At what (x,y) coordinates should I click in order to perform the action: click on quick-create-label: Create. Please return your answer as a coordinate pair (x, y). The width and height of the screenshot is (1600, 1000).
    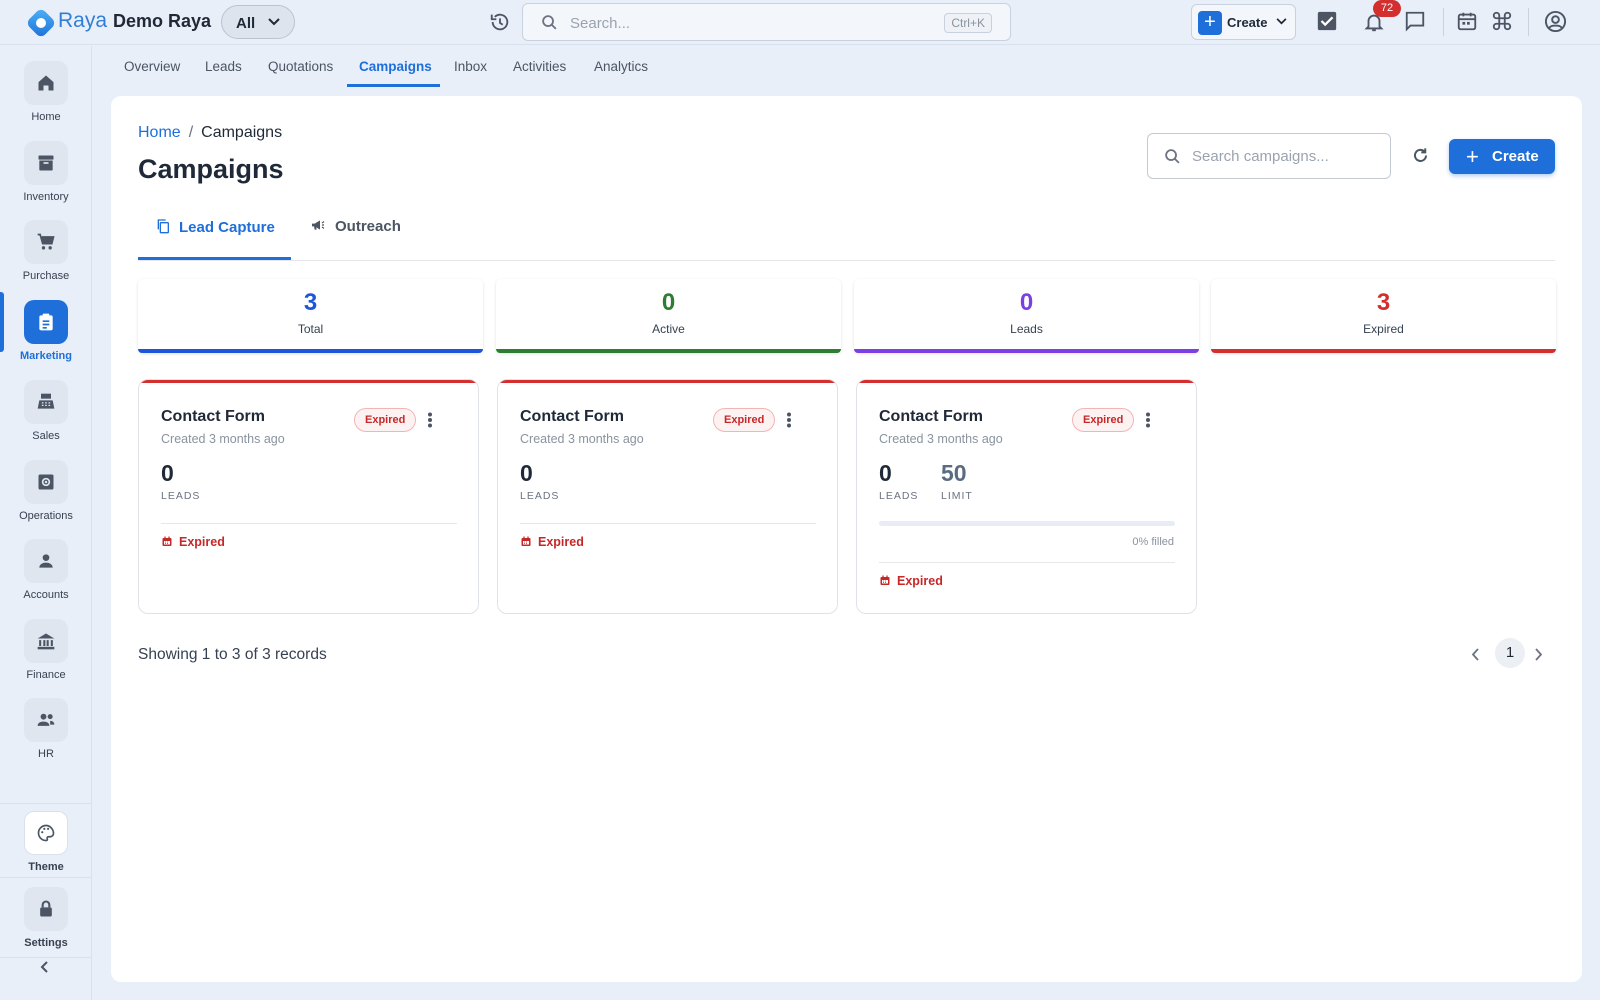
    Looking at the image, I should click on (1247, 22).